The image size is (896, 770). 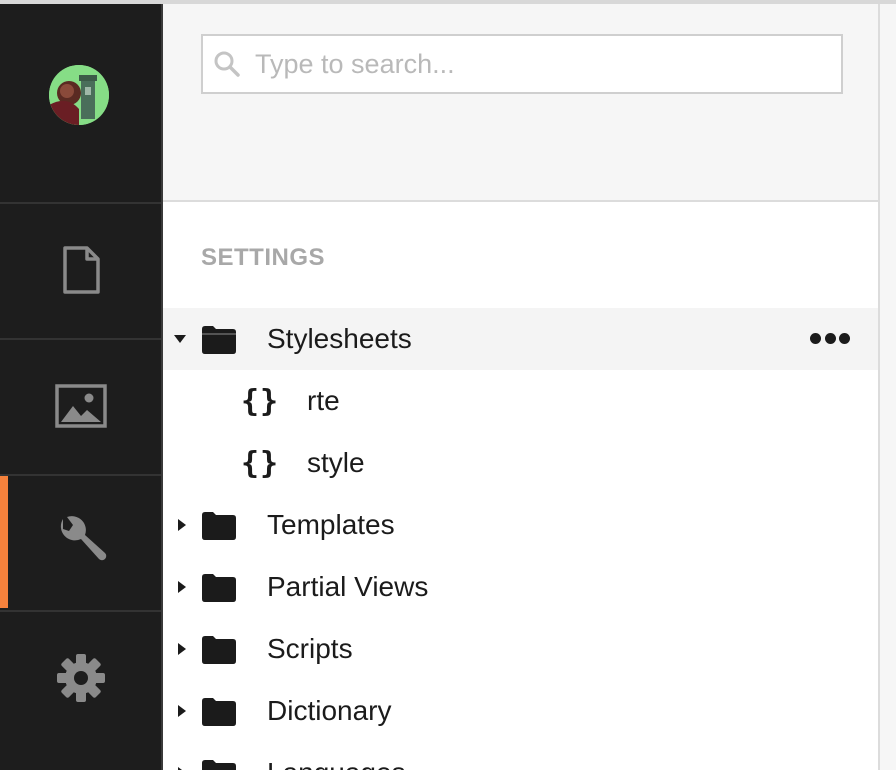 I want to click on search-input, so click(x=535, y=64).